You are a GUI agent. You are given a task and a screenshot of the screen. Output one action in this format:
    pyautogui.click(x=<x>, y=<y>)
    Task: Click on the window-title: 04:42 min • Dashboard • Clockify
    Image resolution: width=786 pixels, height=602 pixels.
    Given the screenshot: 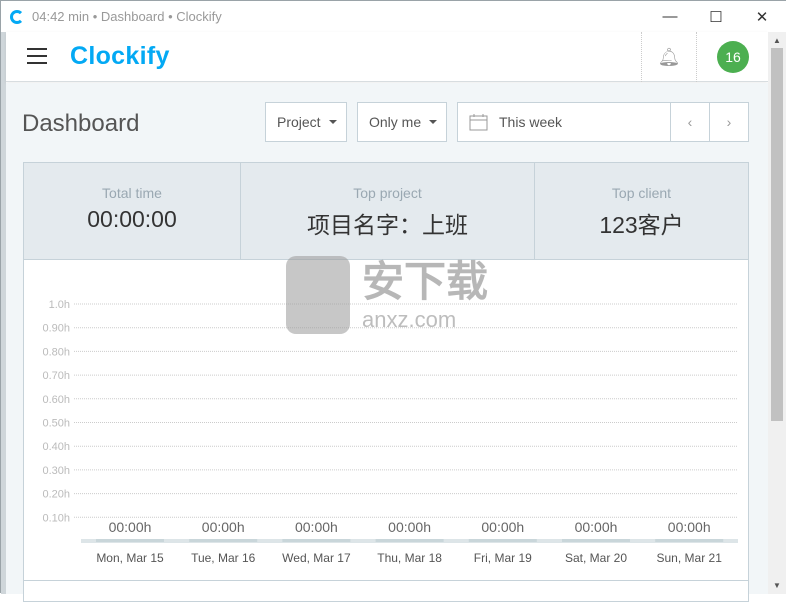 What is the action you would take?
    pyautogui.click(x=127, y=16)
    